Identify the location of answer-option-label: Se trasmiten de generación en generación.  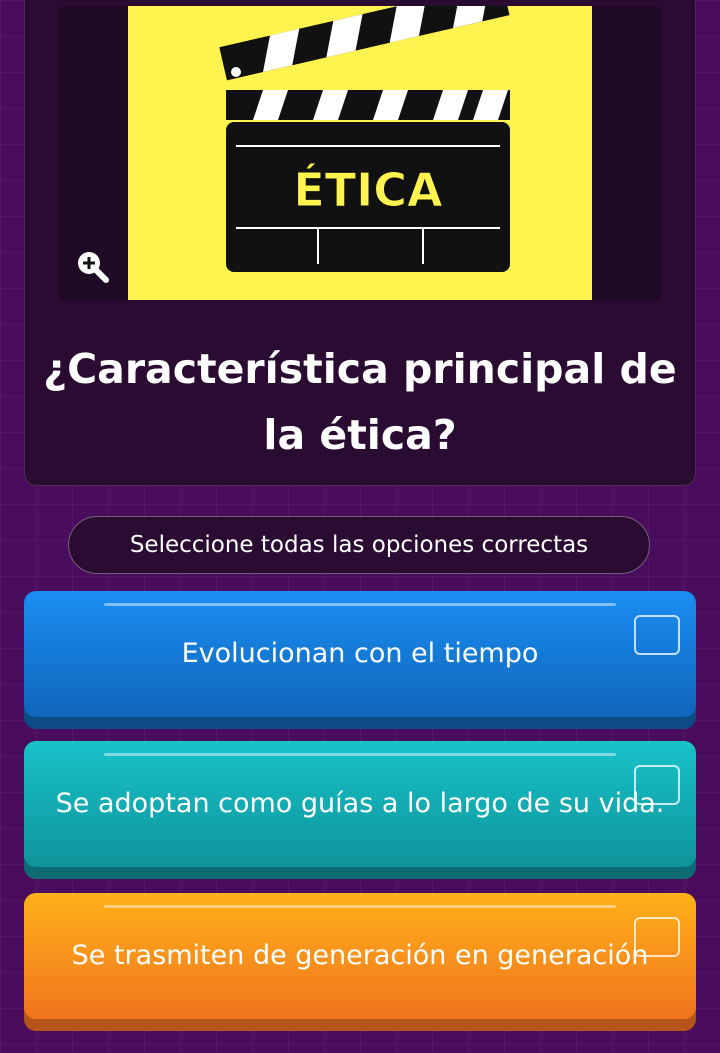
(360, 955).